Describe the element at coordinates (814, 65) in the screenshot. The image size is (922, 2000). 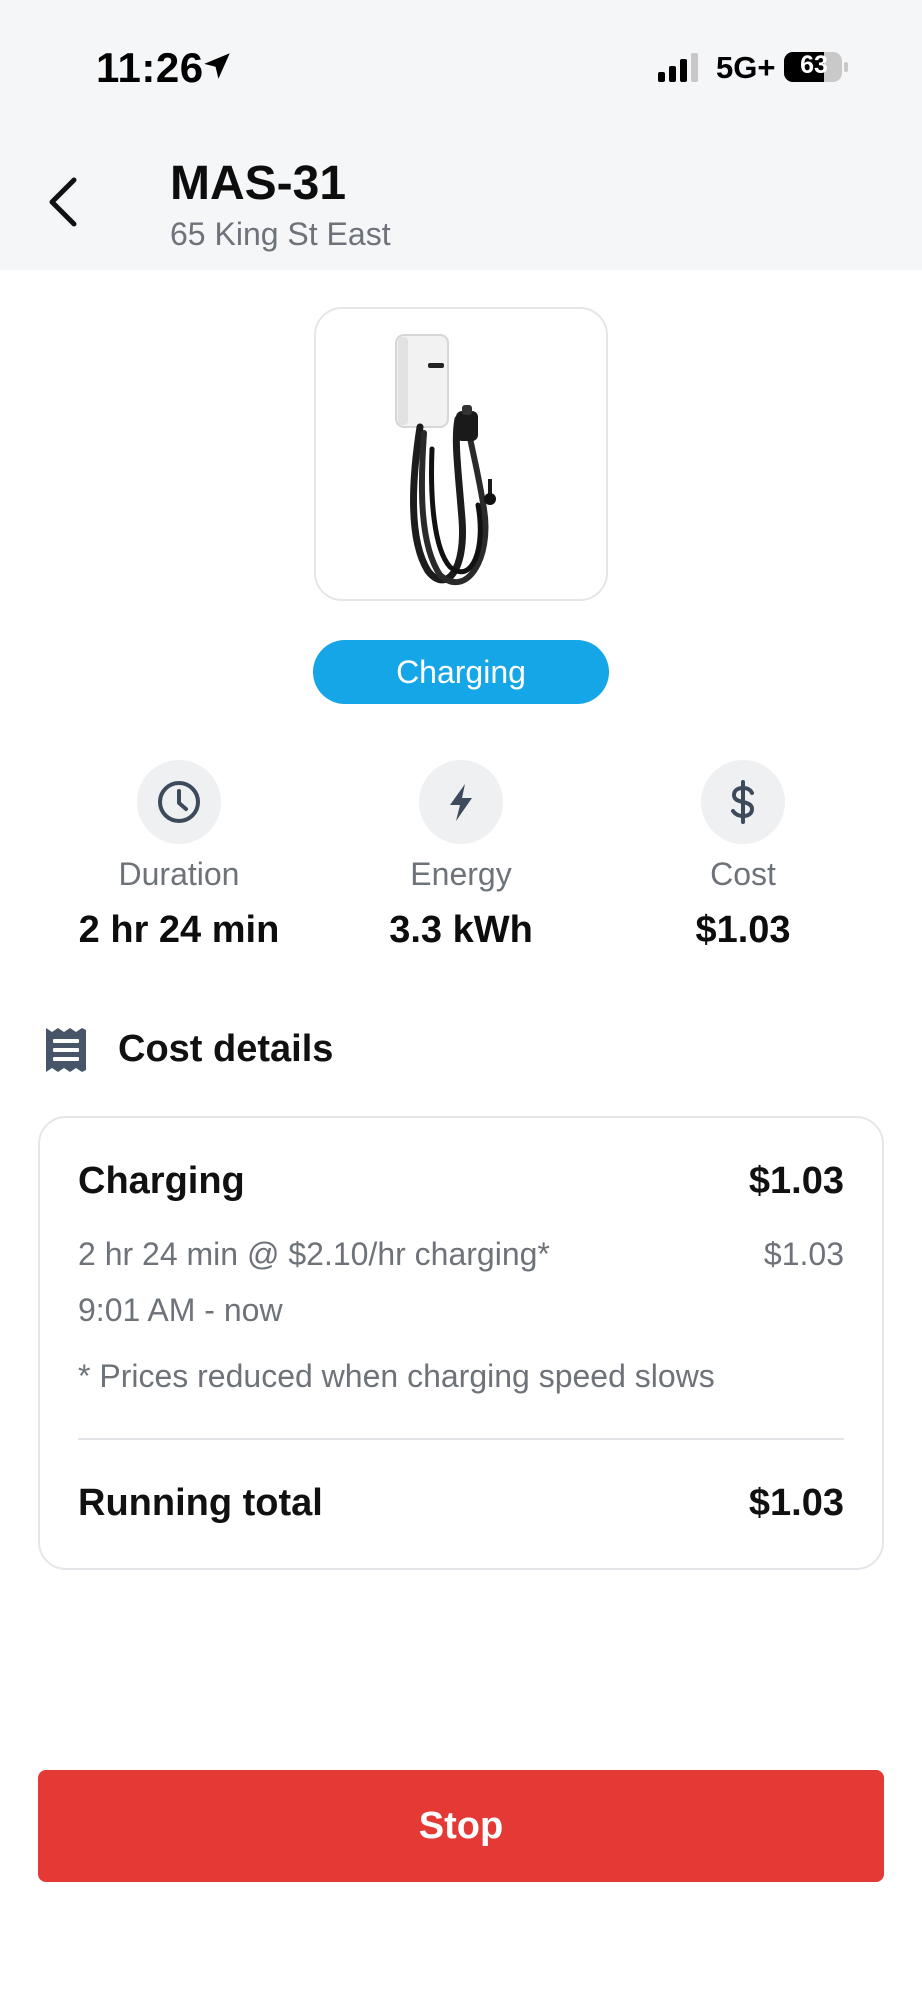
I see `battery-level: 63` at that location.